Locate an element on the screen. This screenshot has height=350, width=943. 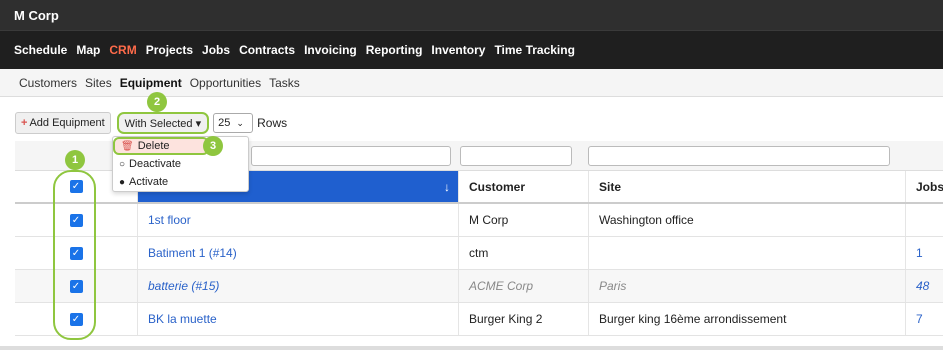
rows-value: 25 is located at coordinates (224, 123).